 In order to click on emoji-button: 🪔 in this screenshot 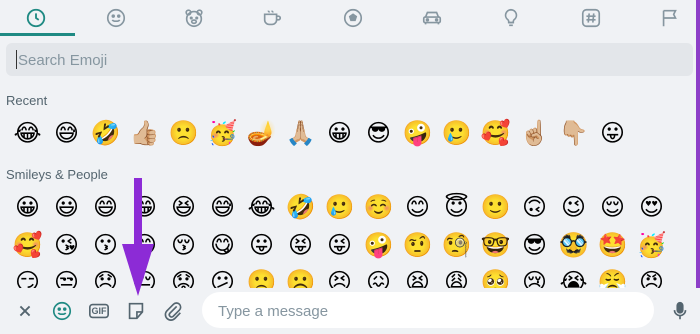, I will do `click(261, 133)`.